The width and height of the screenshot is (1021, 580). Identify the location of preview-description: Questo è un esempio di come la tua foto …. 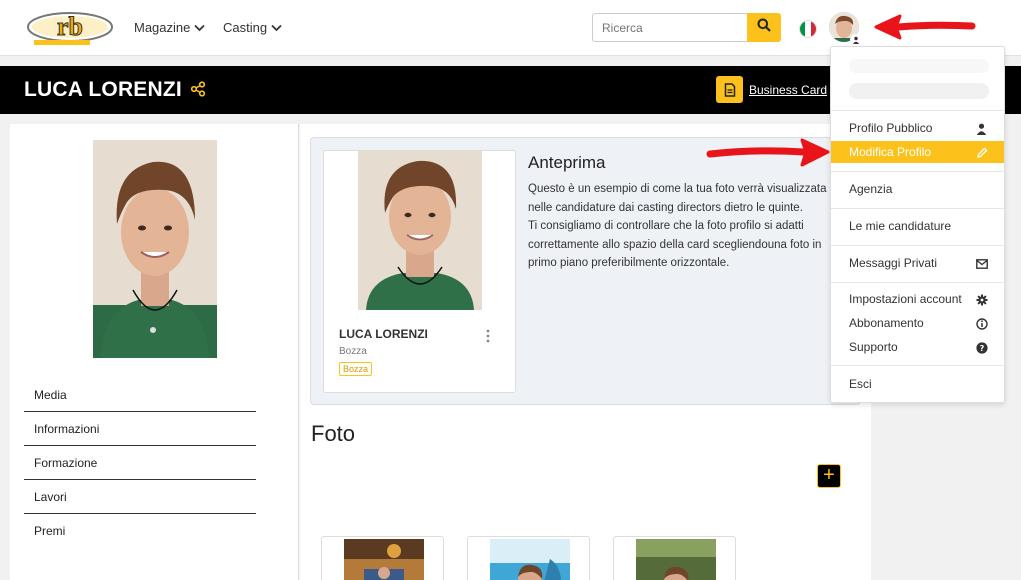
(693, 226).